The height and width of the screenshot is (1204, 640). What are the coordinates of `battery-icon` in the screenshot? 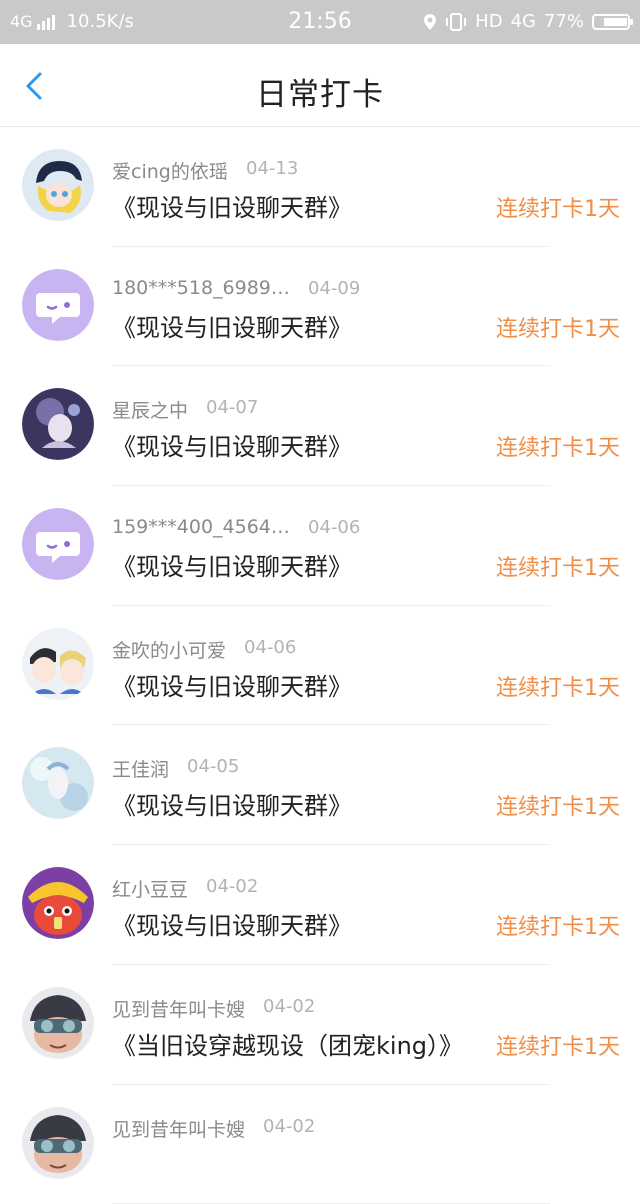 It's located at (611, 22).